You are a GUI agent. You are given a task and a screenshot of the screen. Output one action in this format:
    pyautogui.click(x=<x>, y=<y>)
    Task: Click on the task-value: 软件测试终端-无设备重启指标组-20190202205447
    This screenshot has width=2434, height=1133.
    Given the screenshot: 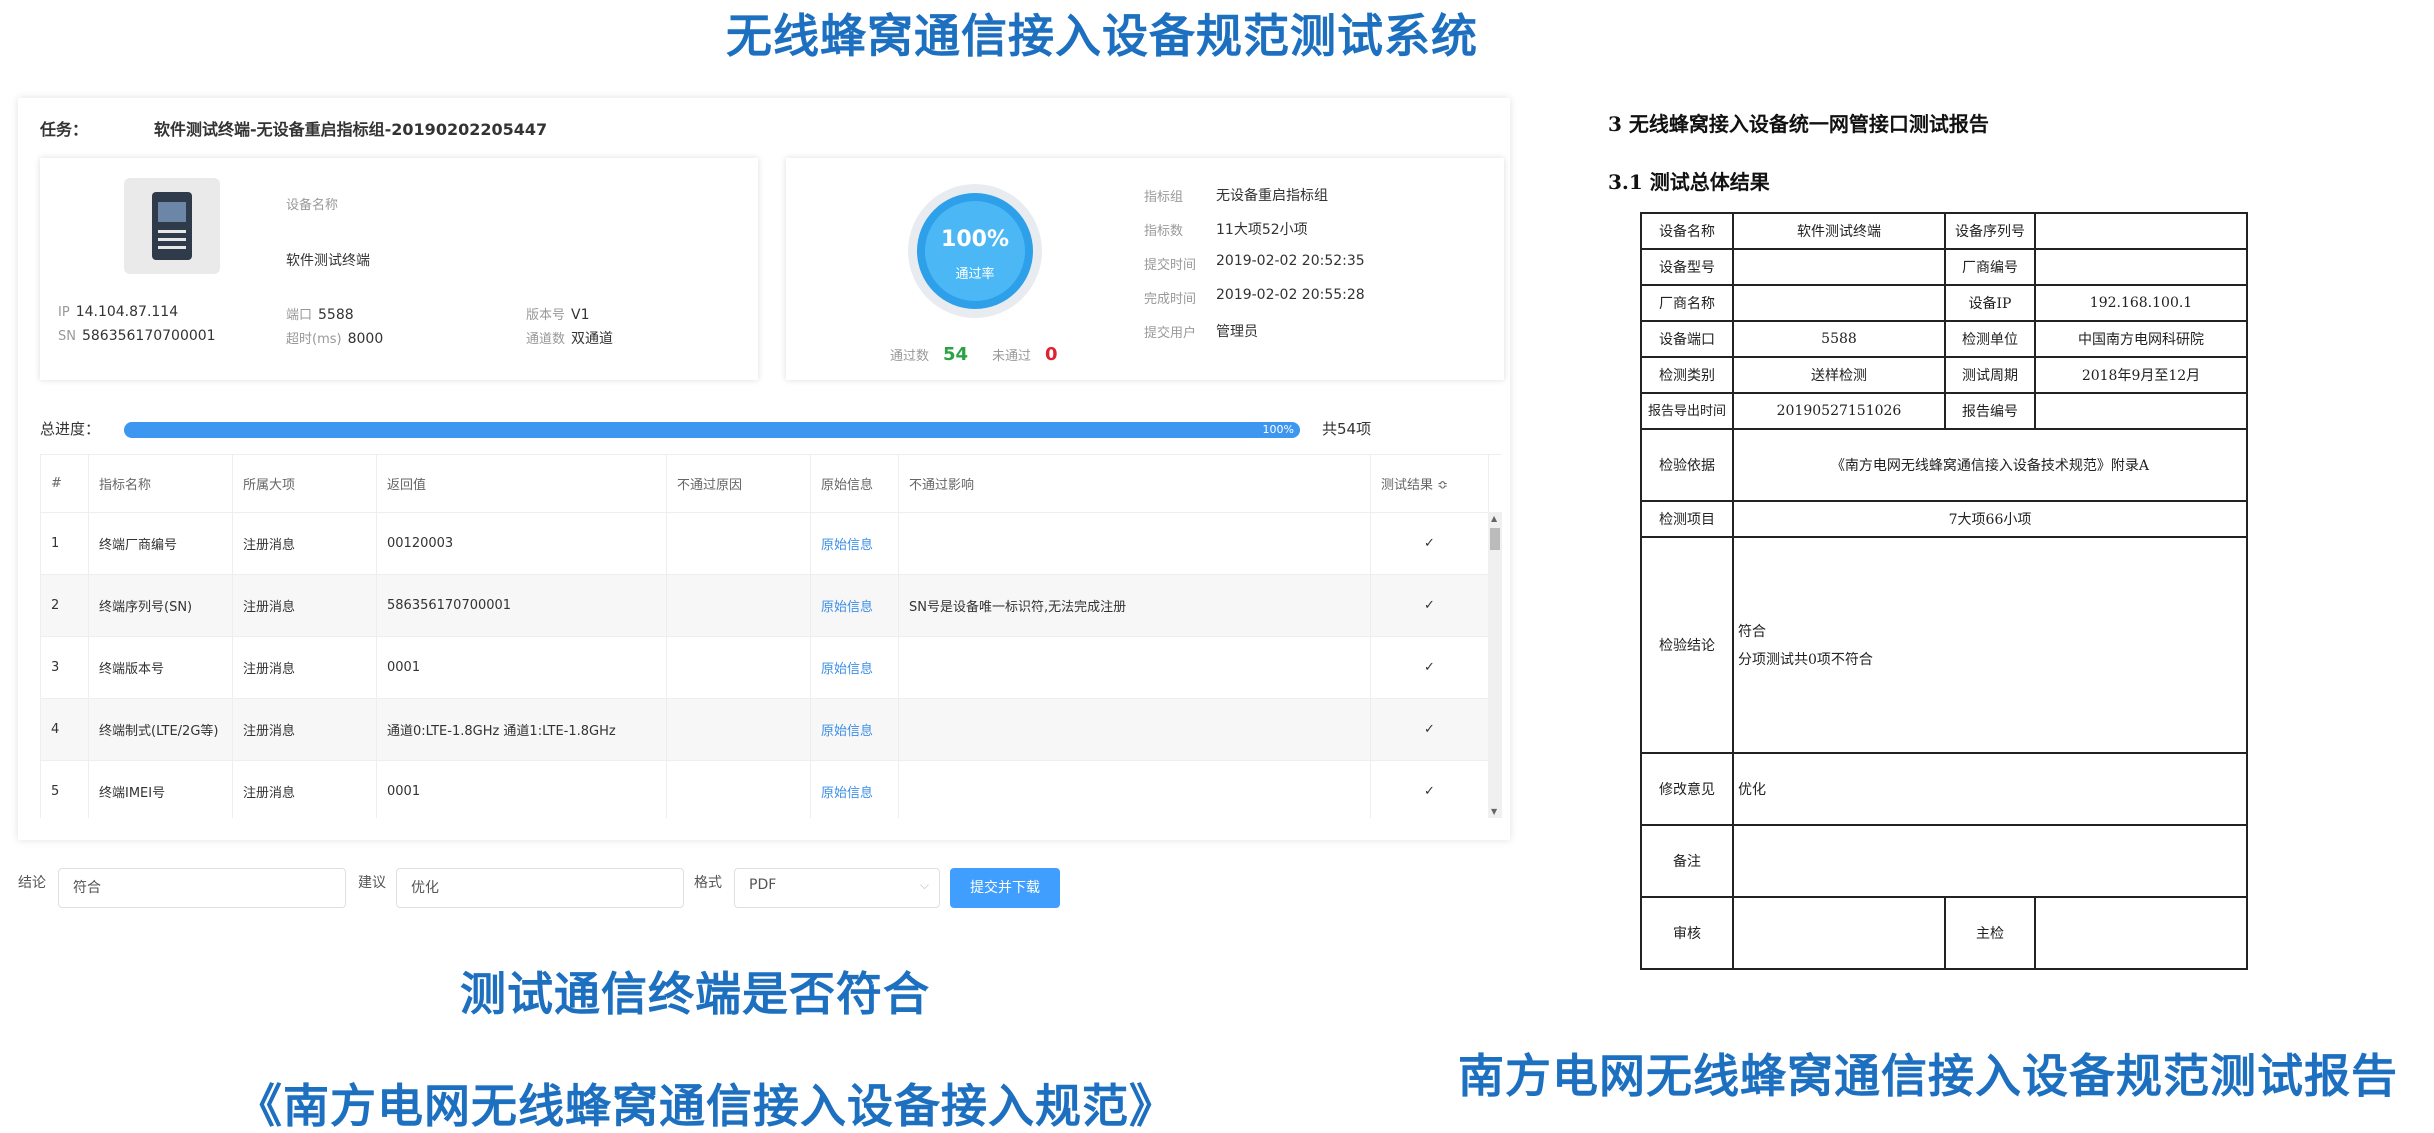 What is the action you would take?
    pyautogui.click(x=351, y=129)
    